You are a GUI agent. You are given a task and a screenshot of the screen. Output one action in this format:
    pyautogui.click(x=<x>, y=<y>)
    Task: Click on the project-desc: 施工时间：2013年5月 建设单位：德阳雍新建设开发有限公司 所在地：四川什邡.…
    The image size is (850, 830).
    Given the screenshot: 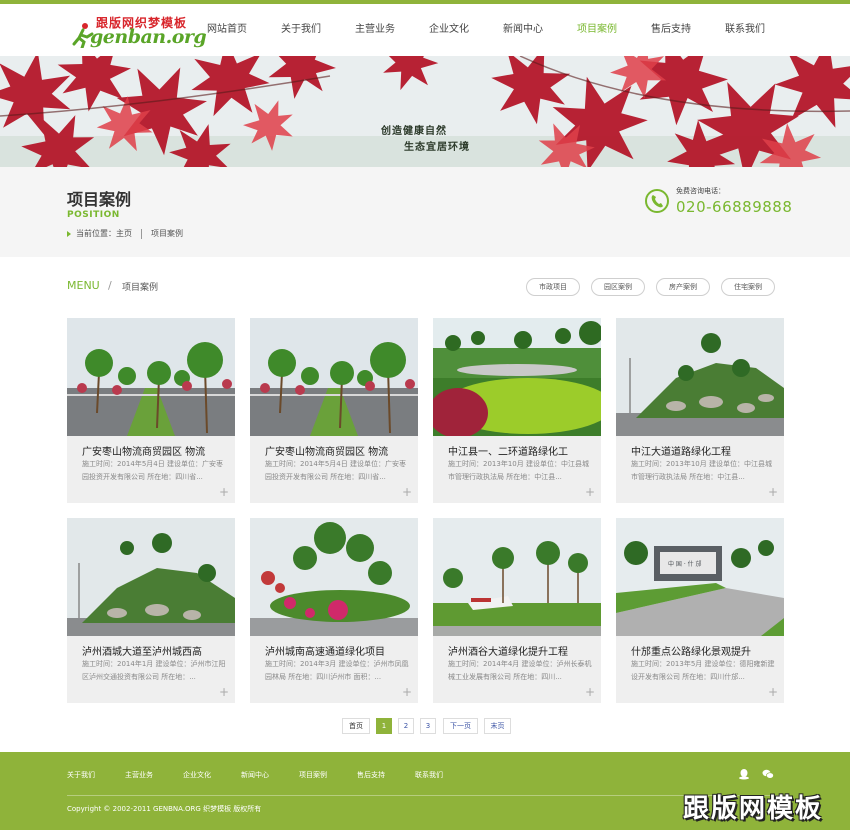 What is the action you would take?
    pyautogui.click(x=703, y=670)
    